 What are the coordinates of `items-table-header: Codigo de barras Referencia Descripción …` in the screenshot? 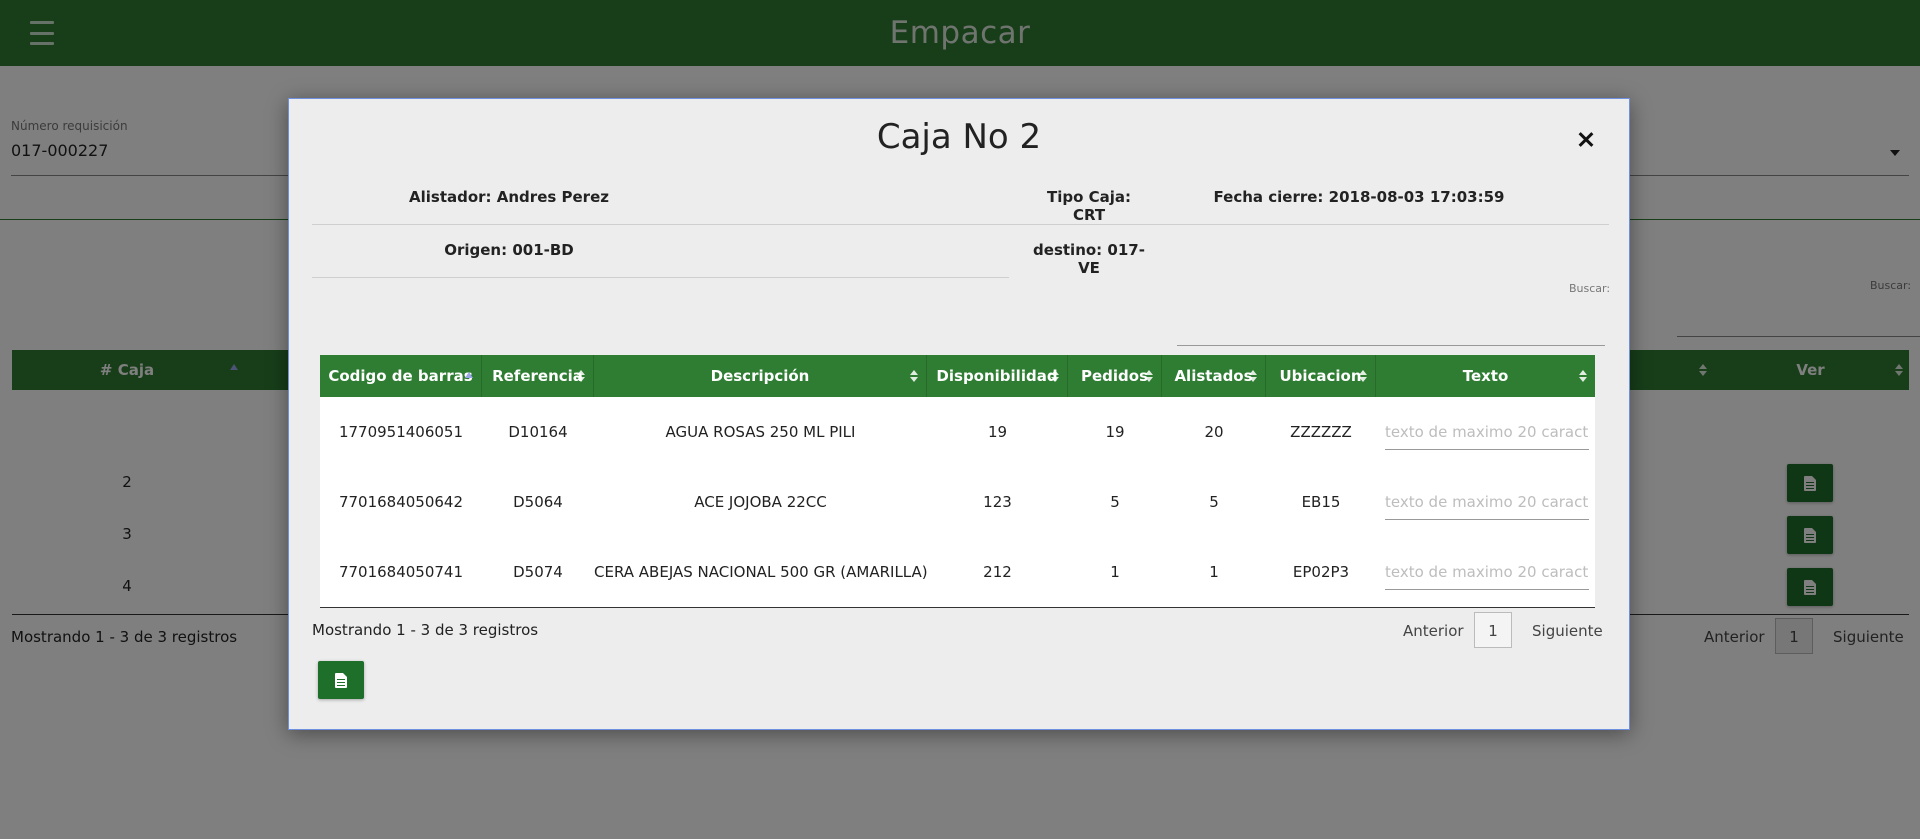 It's located at (957, 376).